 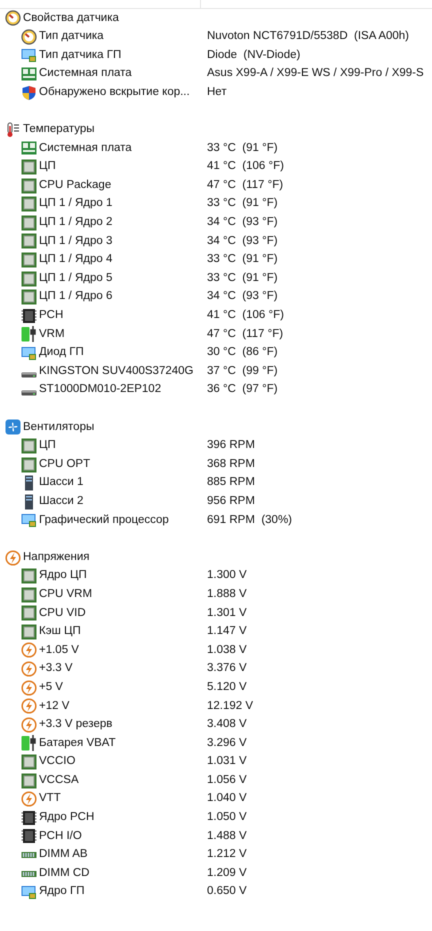 What do you see at coordinates (227, 836) in the screenshot?
I see `sensor-value: 1.488 V` at bounding box center [227, 836].